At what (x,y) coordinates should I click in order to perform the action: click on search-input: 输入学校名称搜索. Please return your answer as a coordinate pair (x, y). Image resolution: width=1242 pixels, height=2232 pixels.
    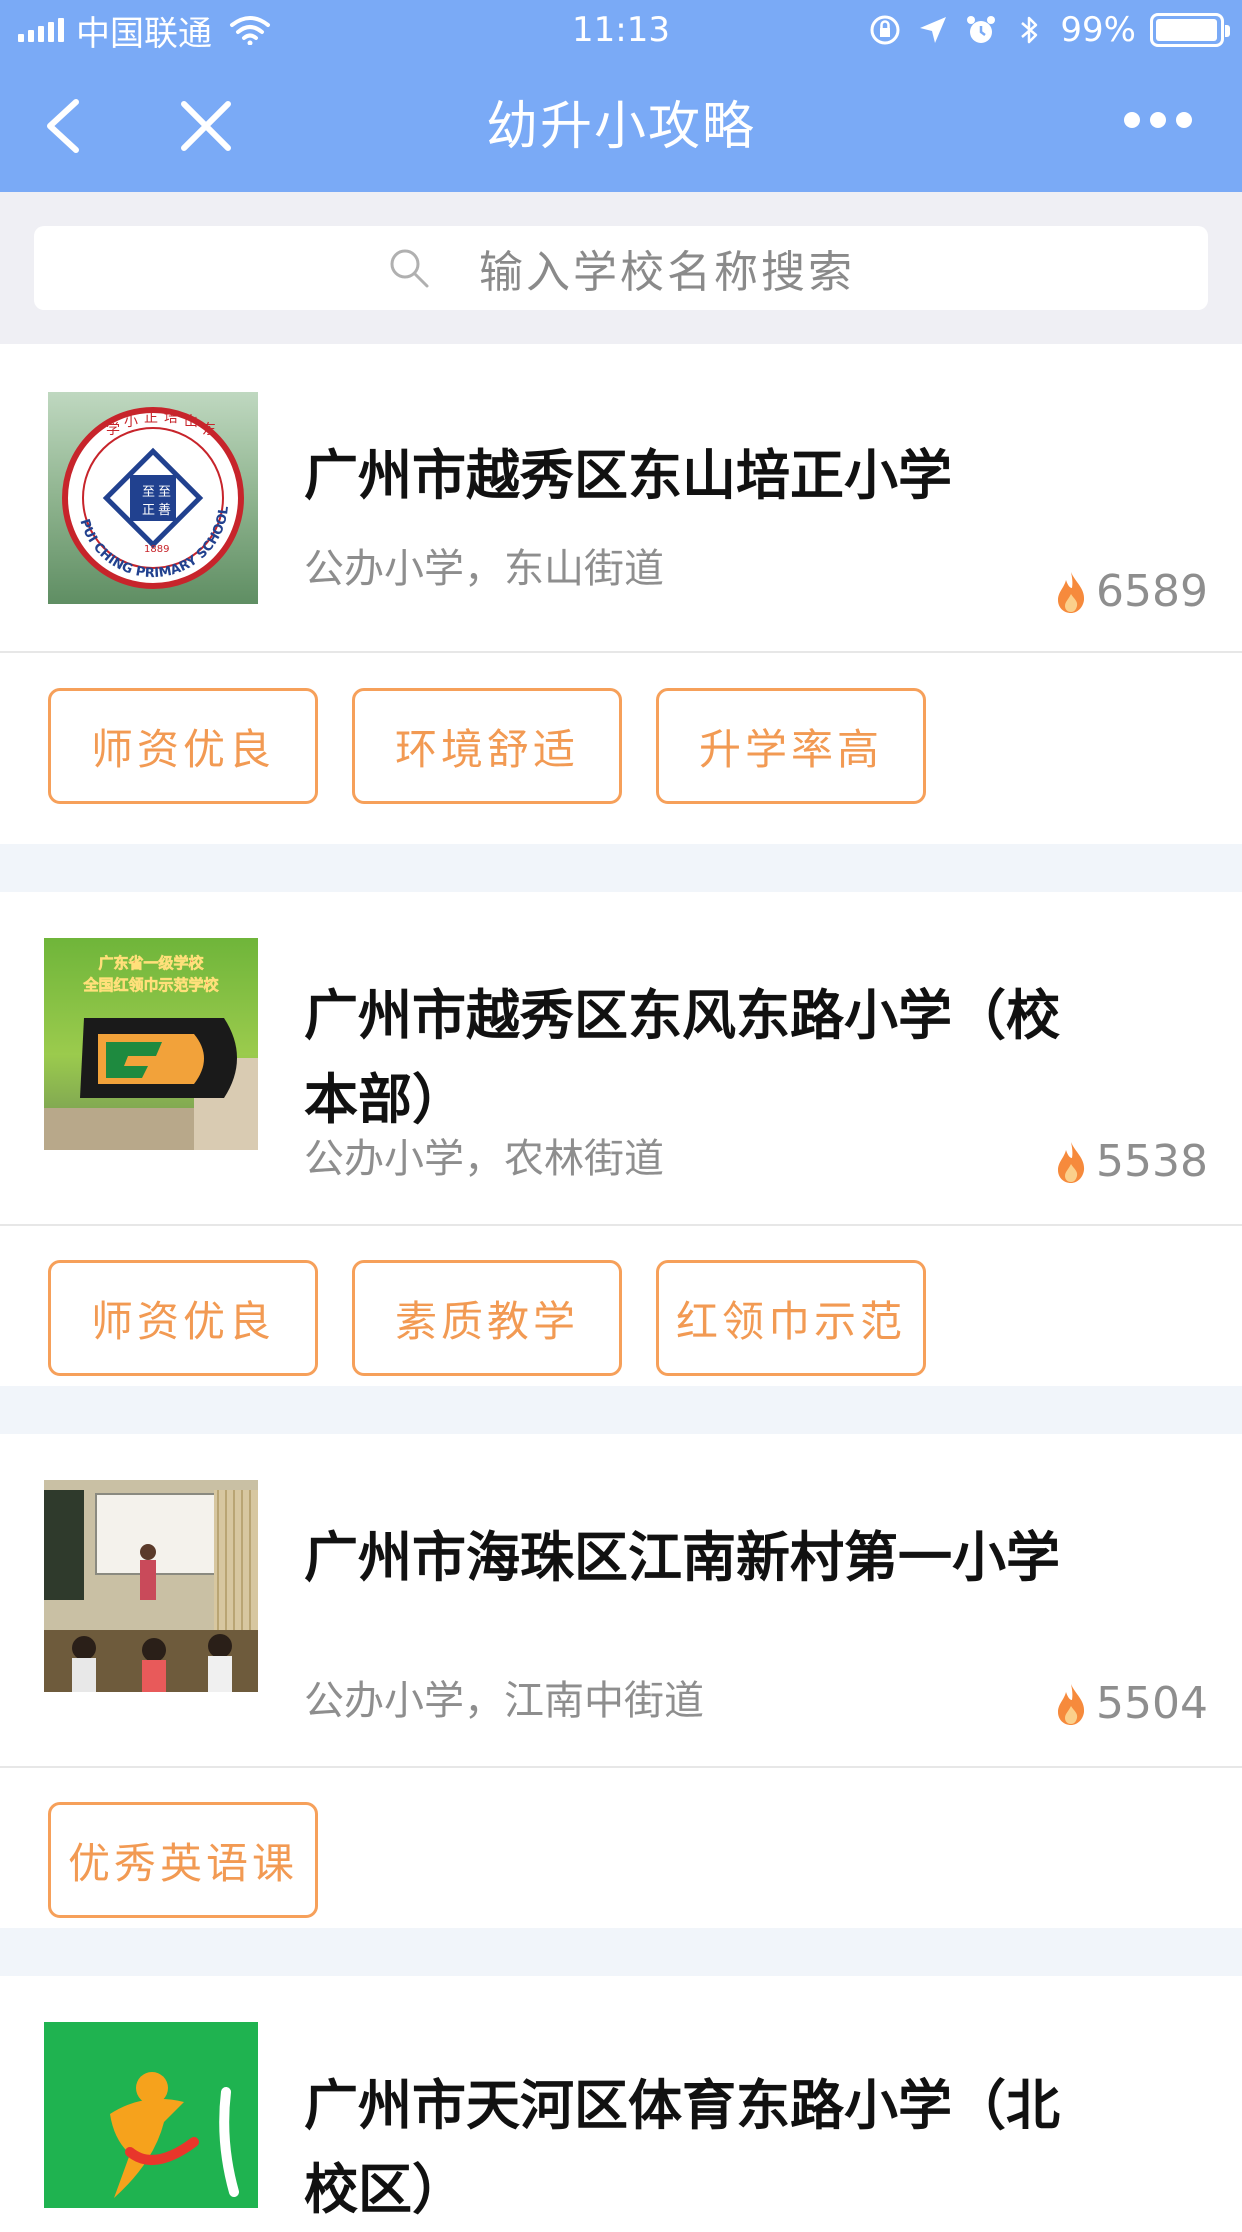
    Looking at the image, I should click on (621, 268).